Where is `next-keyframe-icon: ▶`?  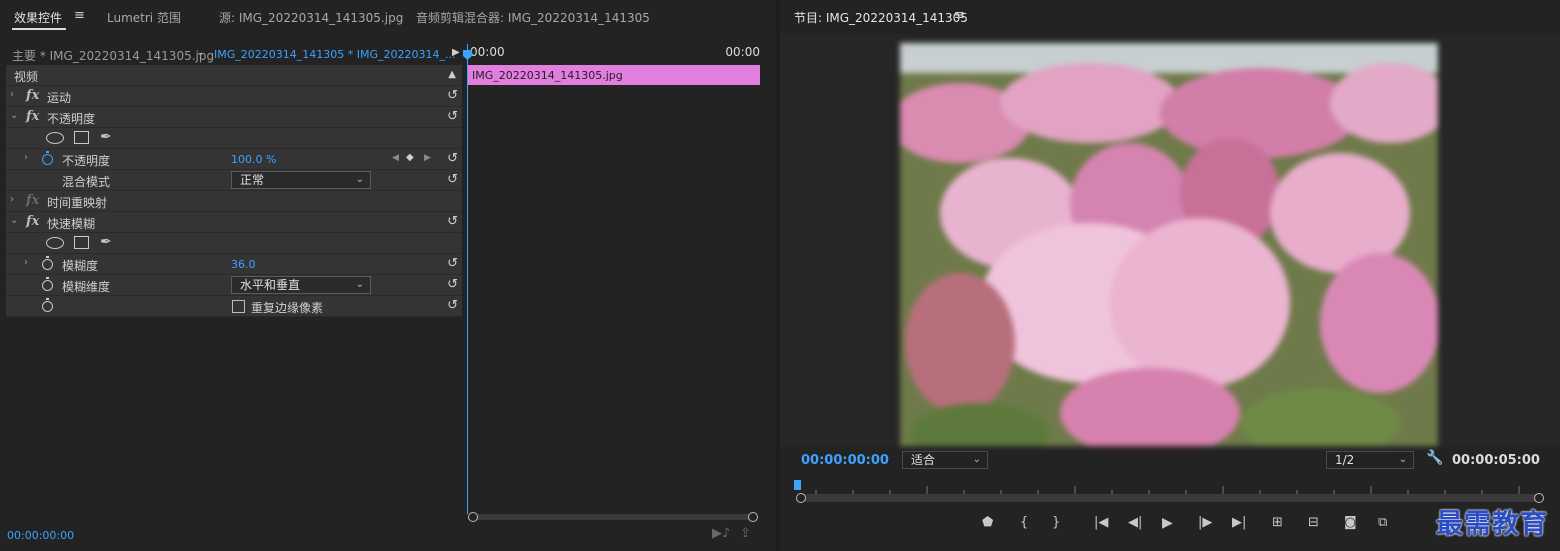 next-keyframe-icon: ▶ is located at coordinates (427, 158).